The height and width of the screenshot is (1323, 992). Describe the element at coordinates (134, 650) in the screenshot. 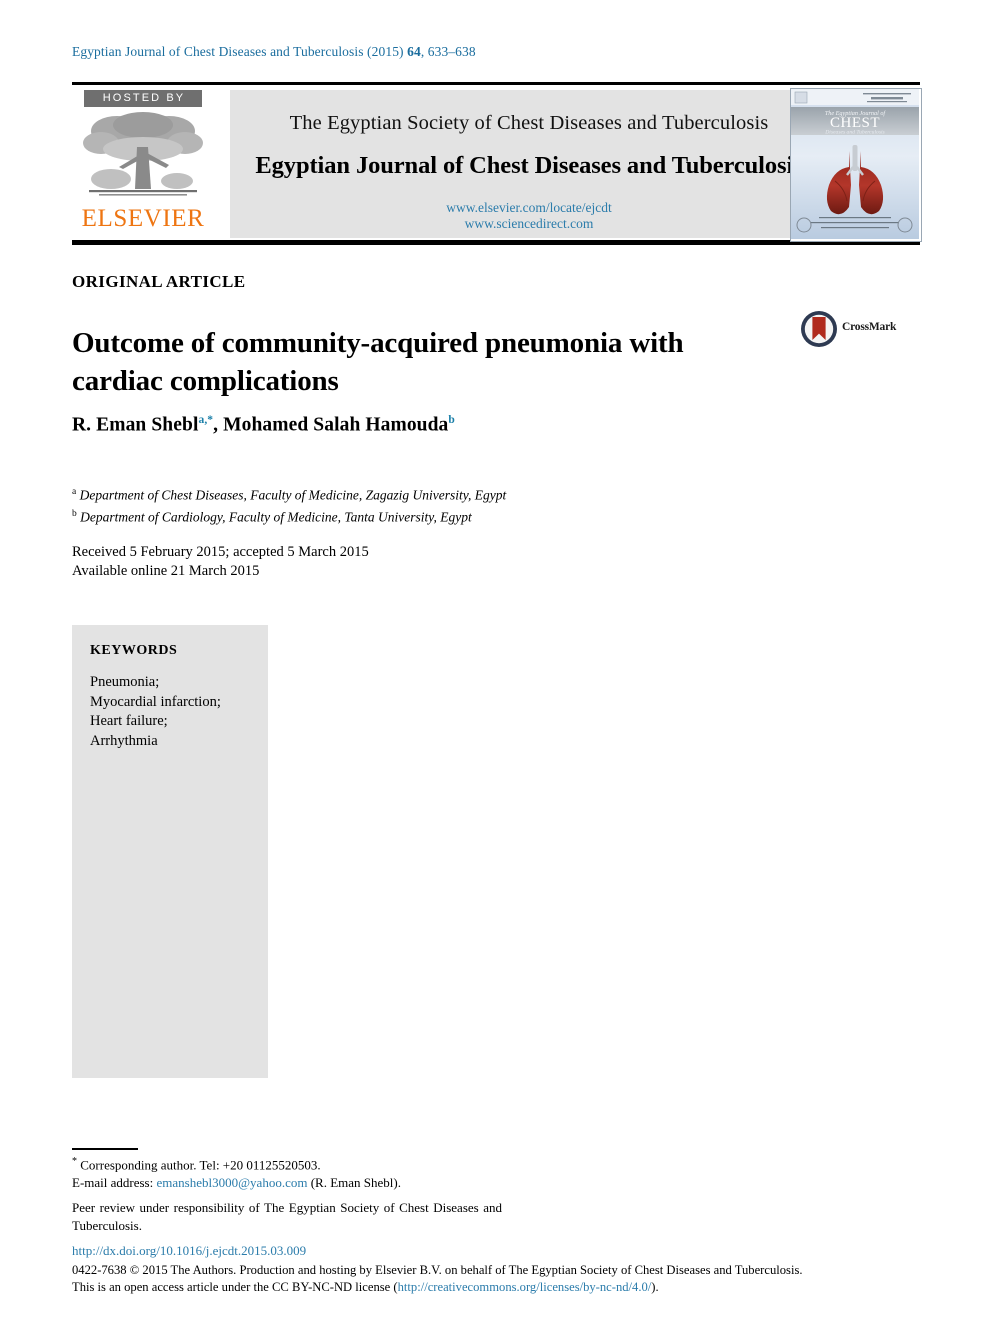

I see `keywords-heading: KEYWORDS` at that location.